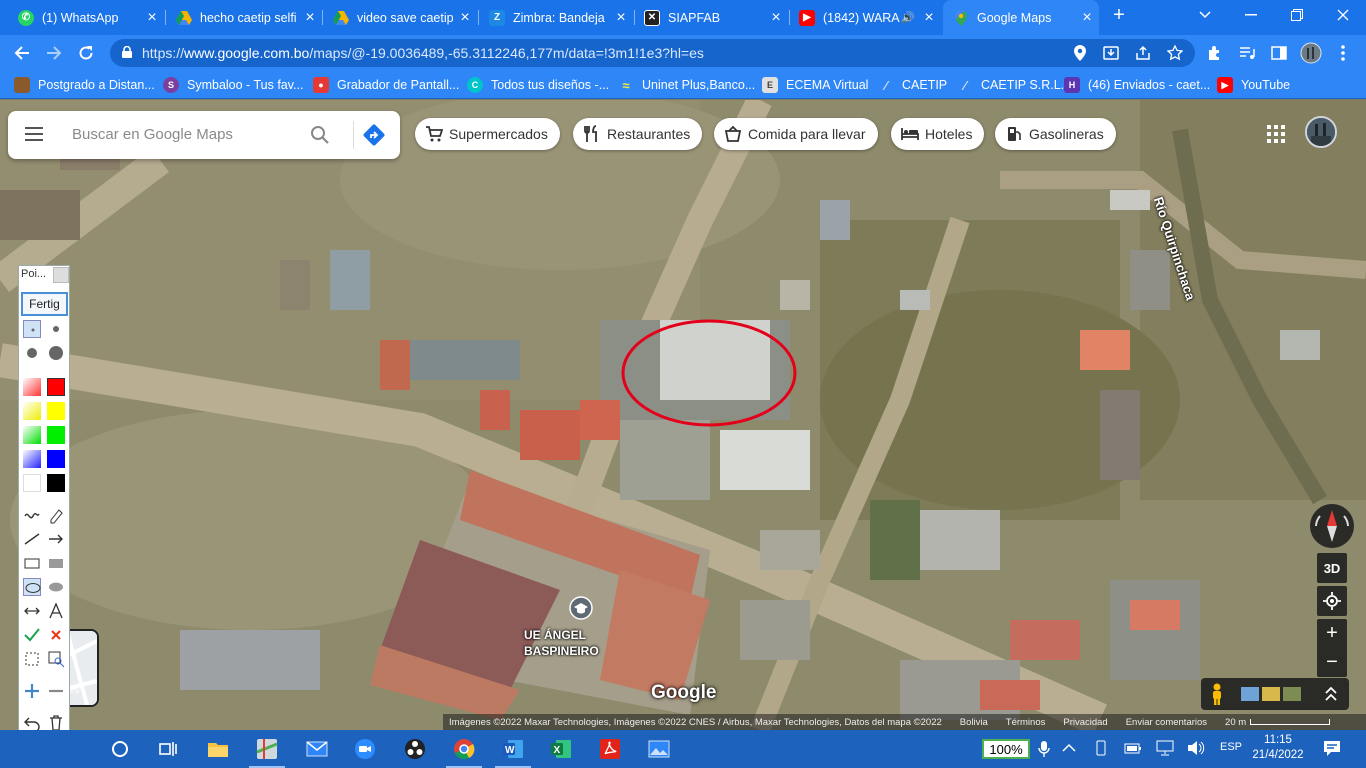 This screenshot has height=768, width=1366. Describe the element at coordinates (1297, 15) in the screenshot. I see `restore-button` at that location.